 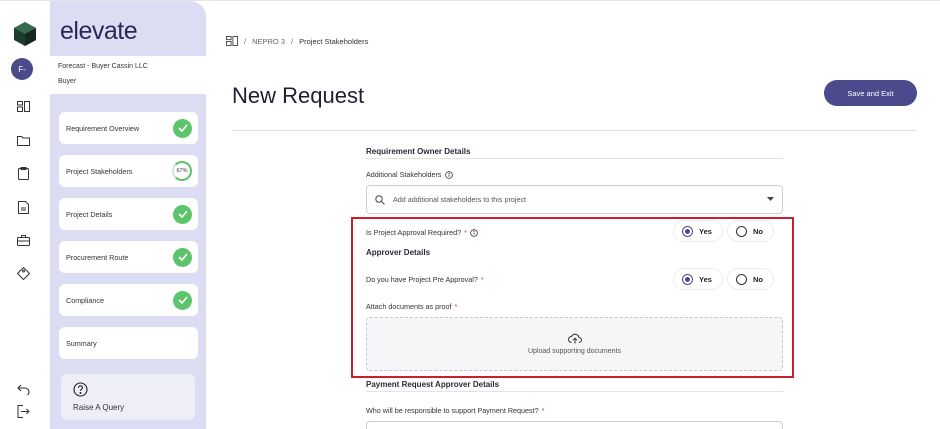 What do you see at coordinates (89, 214) in the screenshot?
I see `step-label: Project Details` at bounding box center [89, 214].